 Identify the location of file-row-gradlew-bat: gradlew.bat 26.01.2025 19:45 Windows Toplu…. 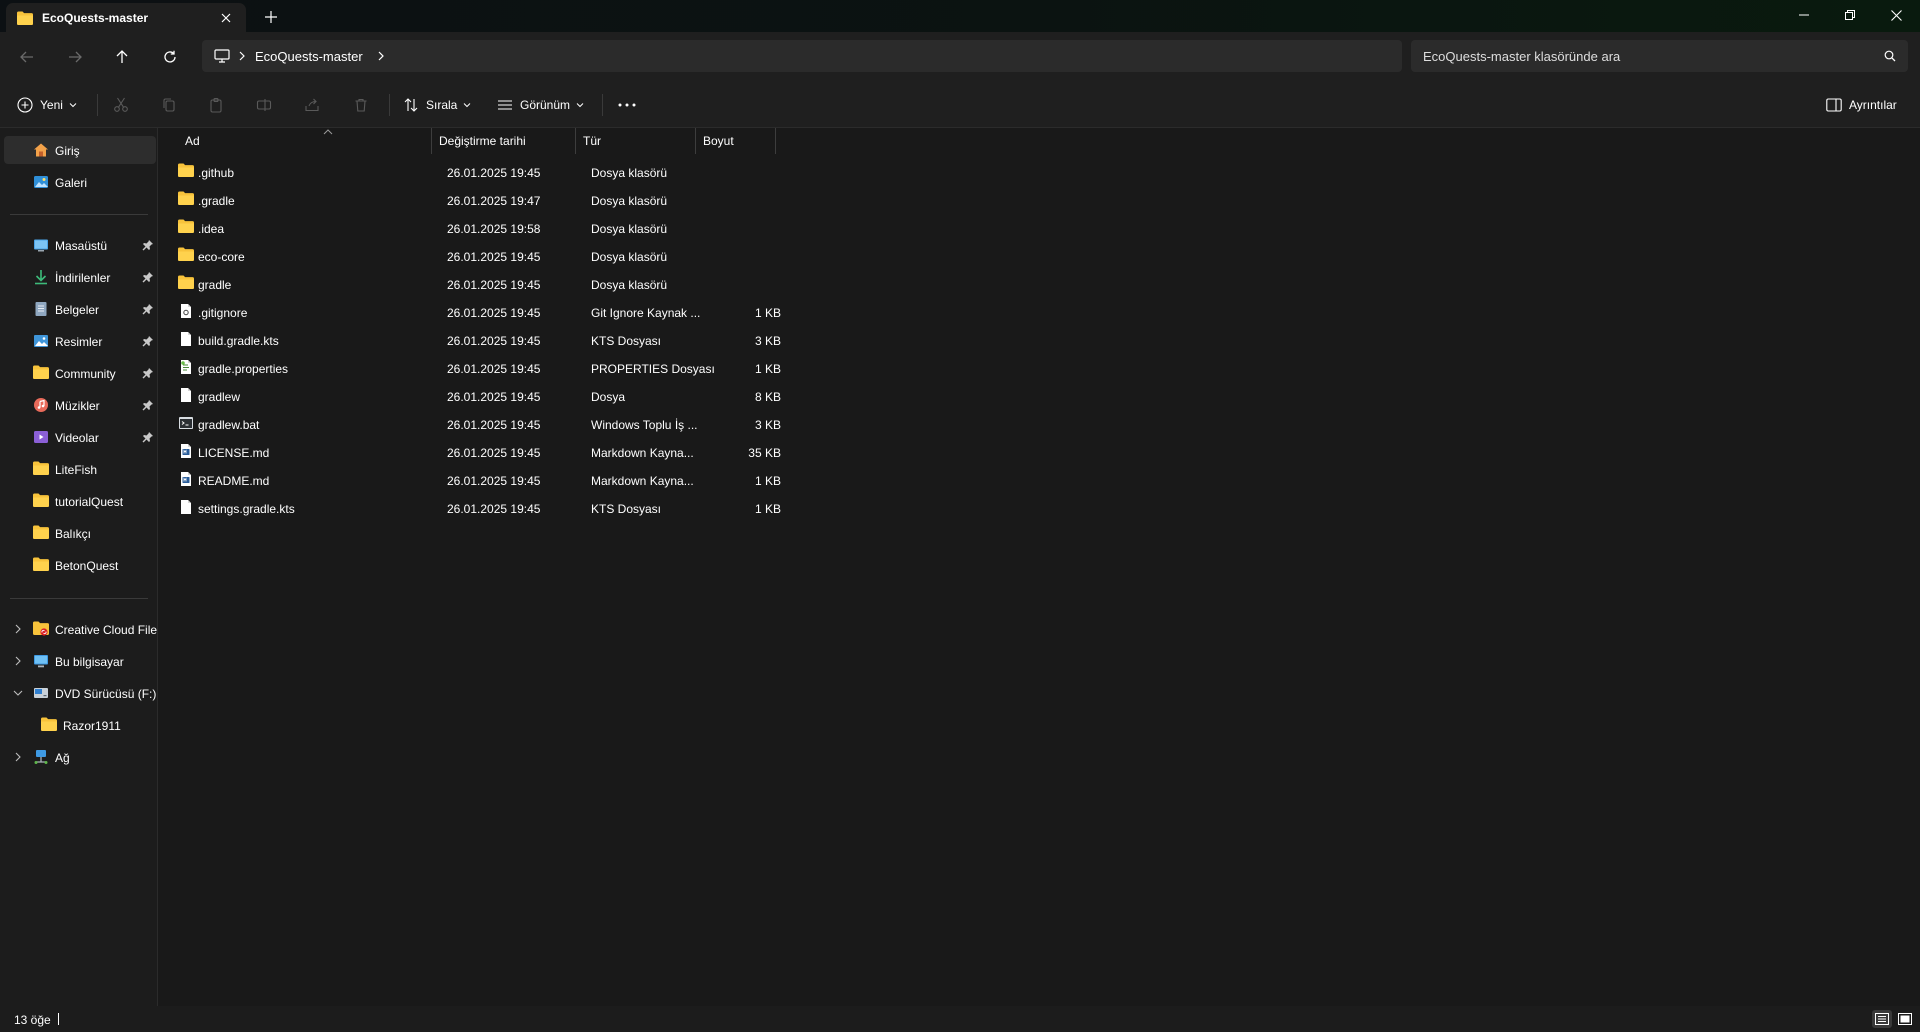
(476, 424).